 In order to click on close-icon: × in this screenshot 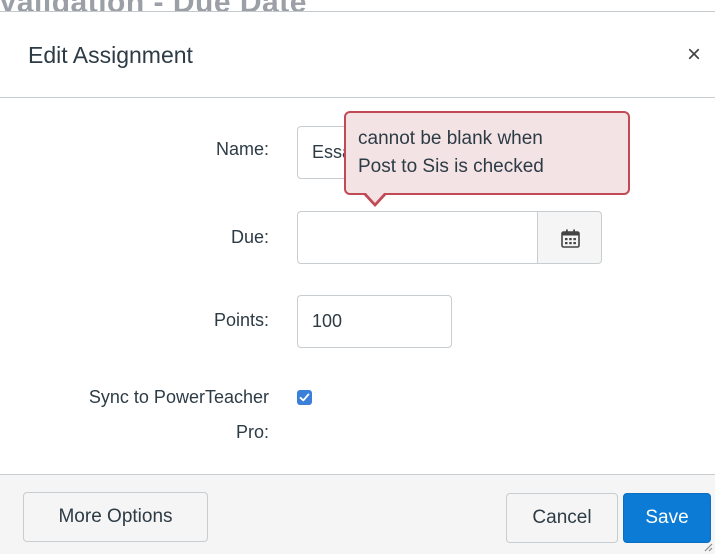, I will do `click(693, 54)`.